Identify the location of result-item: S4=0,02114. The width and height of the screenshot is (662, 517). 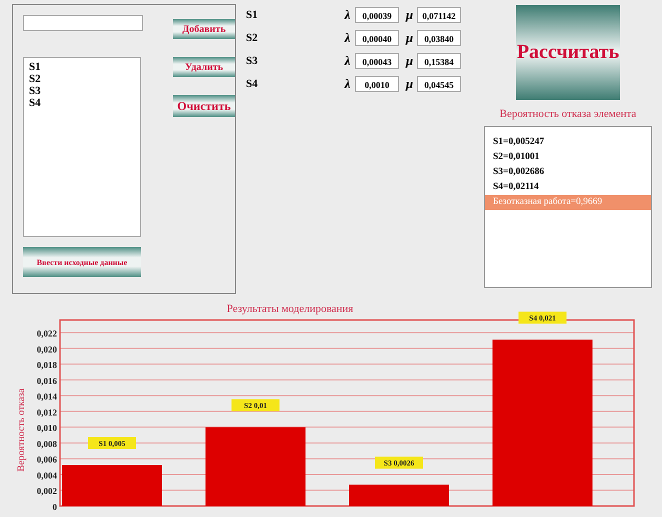
(568, 187).